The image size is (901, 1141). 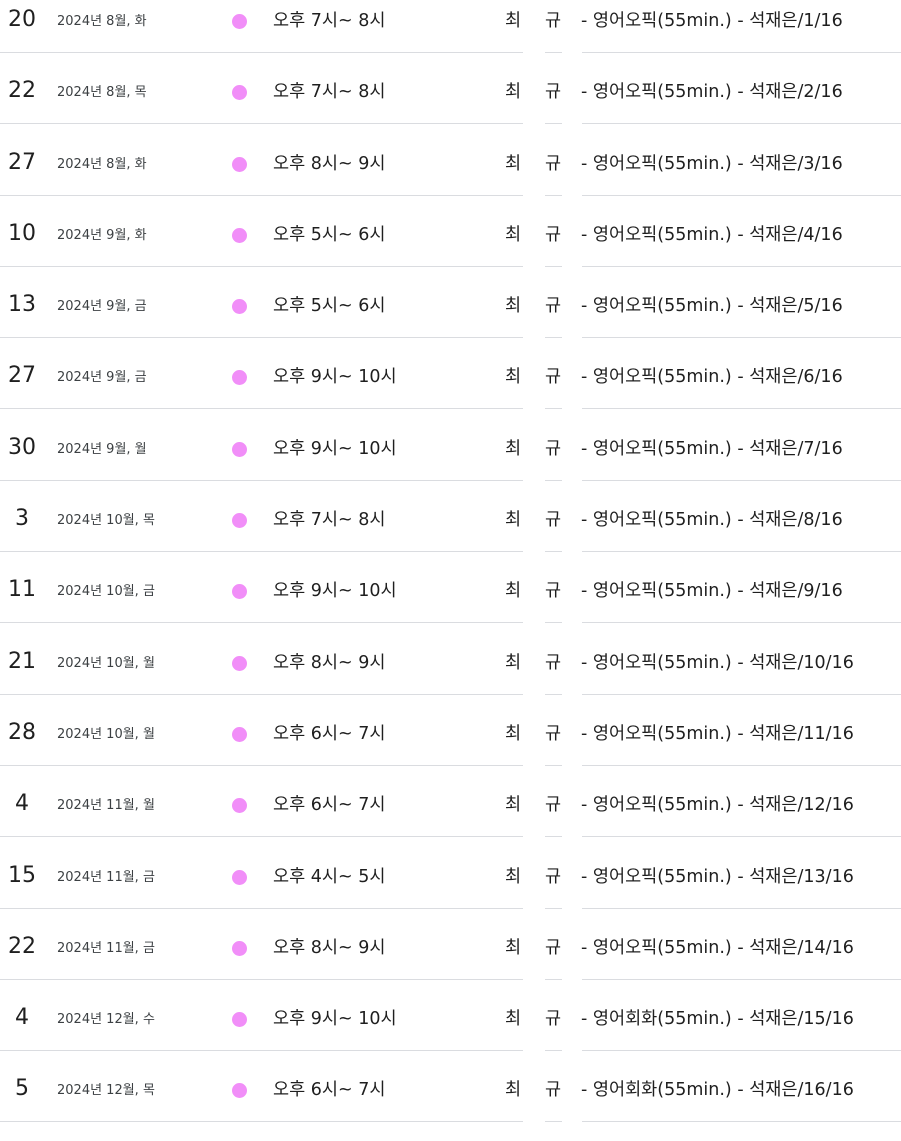 What do you see at coordinates (22, 876) in the screenshot?
I see `event-day-number: 15` at bounding box center [22, 876].